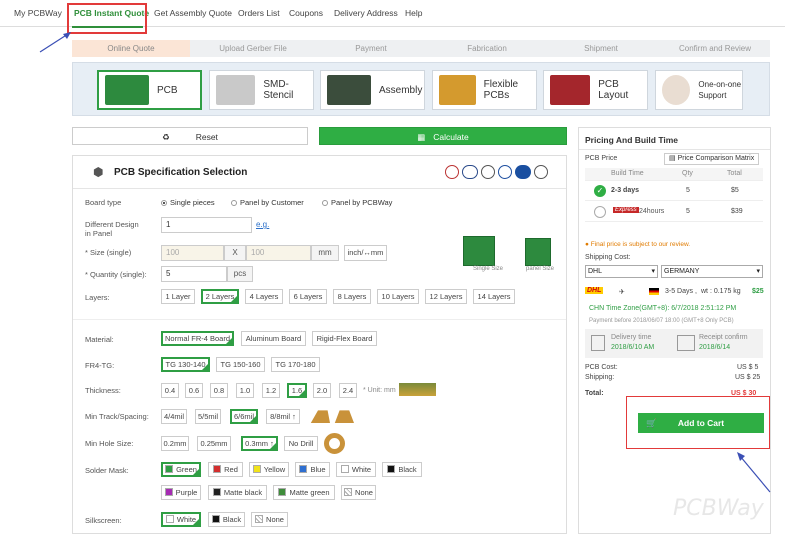  Describe the element at coordinates (220, 296) in the screenshot. I see `layer-option-2: 2 Layers` at that location.